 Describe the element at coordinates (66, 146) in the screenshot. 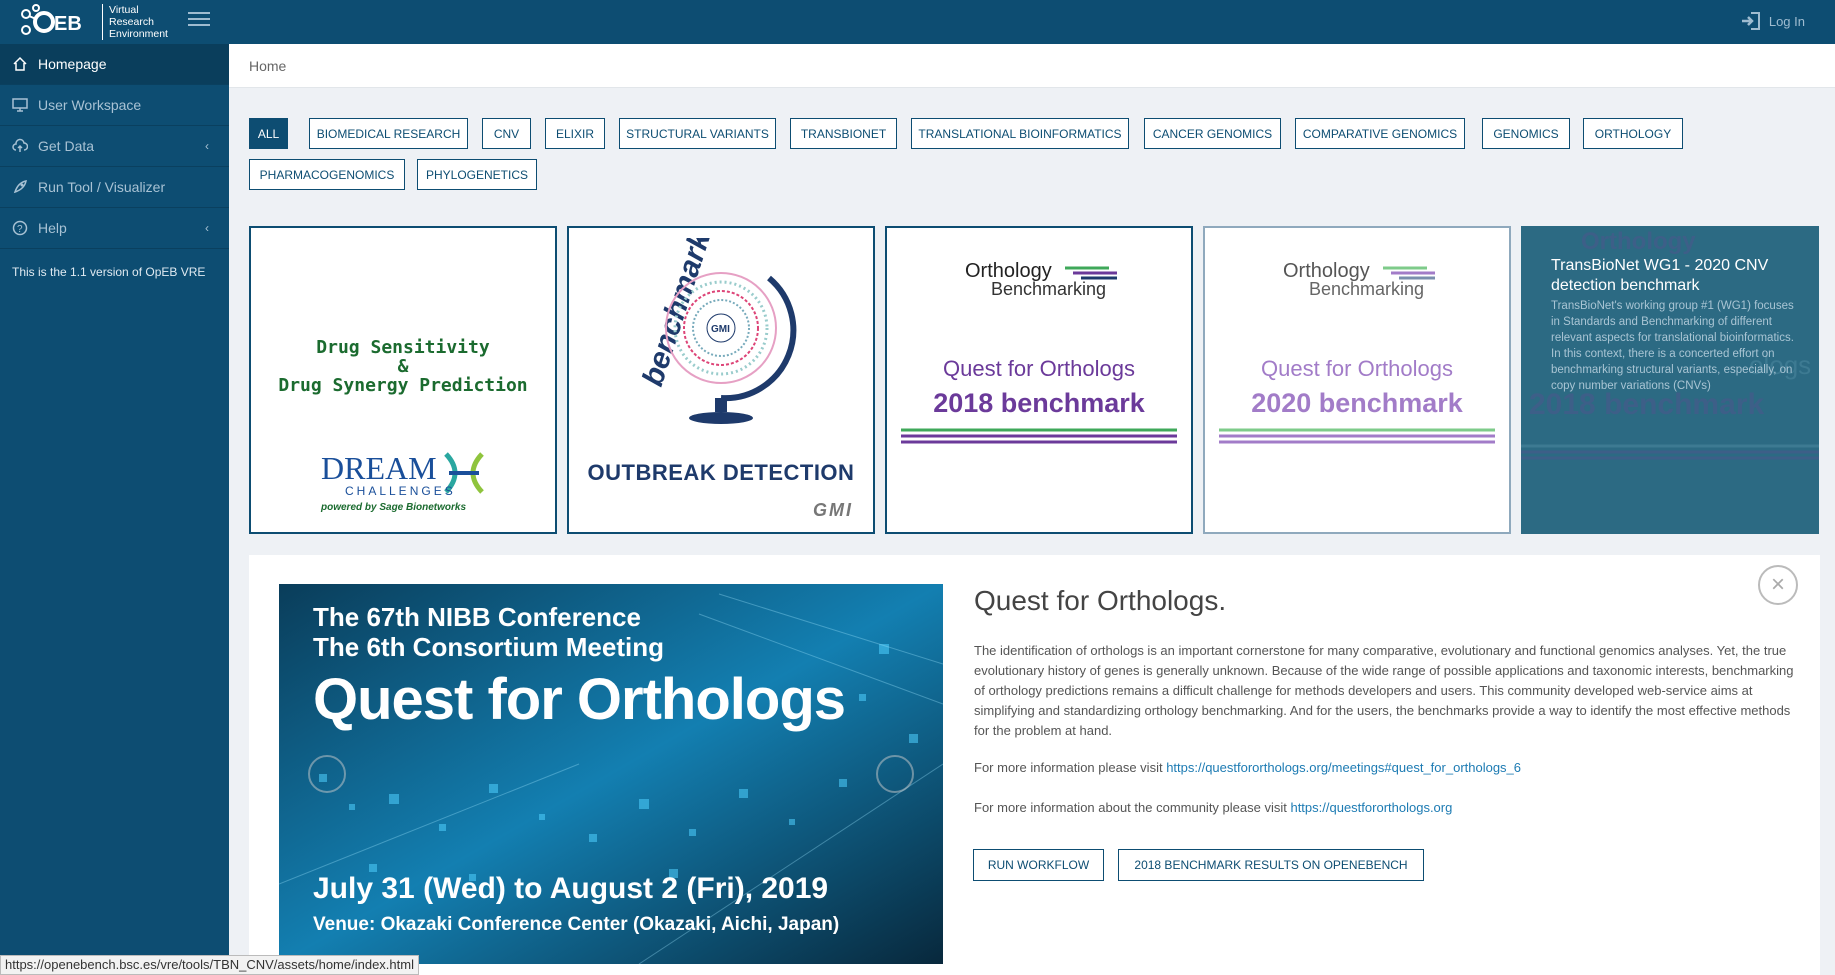

I see `sidebar-item-label: Get Data` at that location.